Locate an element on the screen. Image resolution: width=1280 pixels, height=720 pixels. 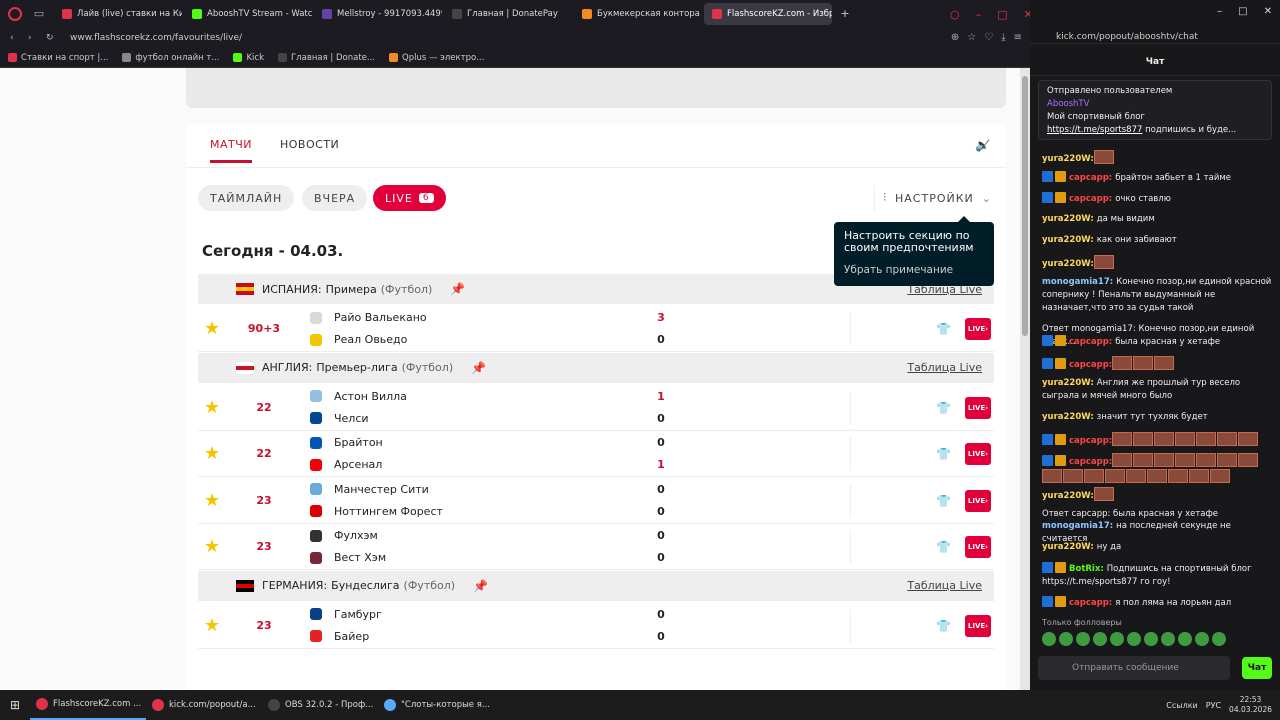
back-icon: ‹ is located at coordinates (12, 38).